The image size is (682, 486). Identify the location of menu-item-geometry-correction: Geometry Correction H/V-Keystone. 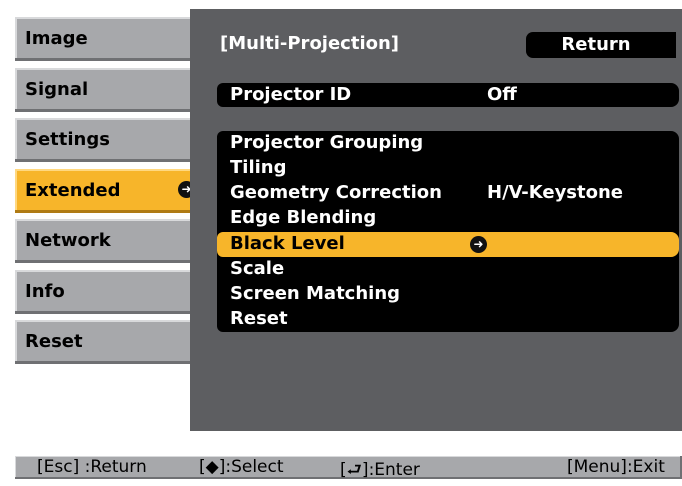
(448, 193).